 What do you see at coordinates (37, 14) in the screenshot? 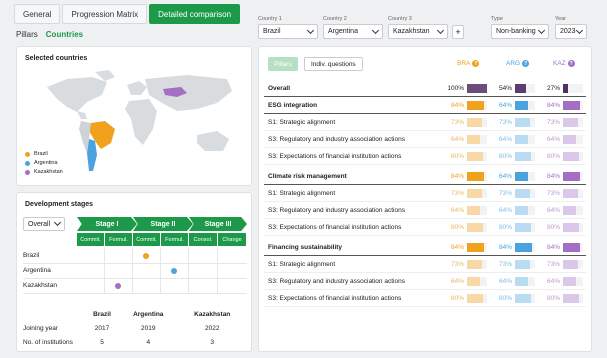
I see `tab-general: General` at bounding box center [37, 14].